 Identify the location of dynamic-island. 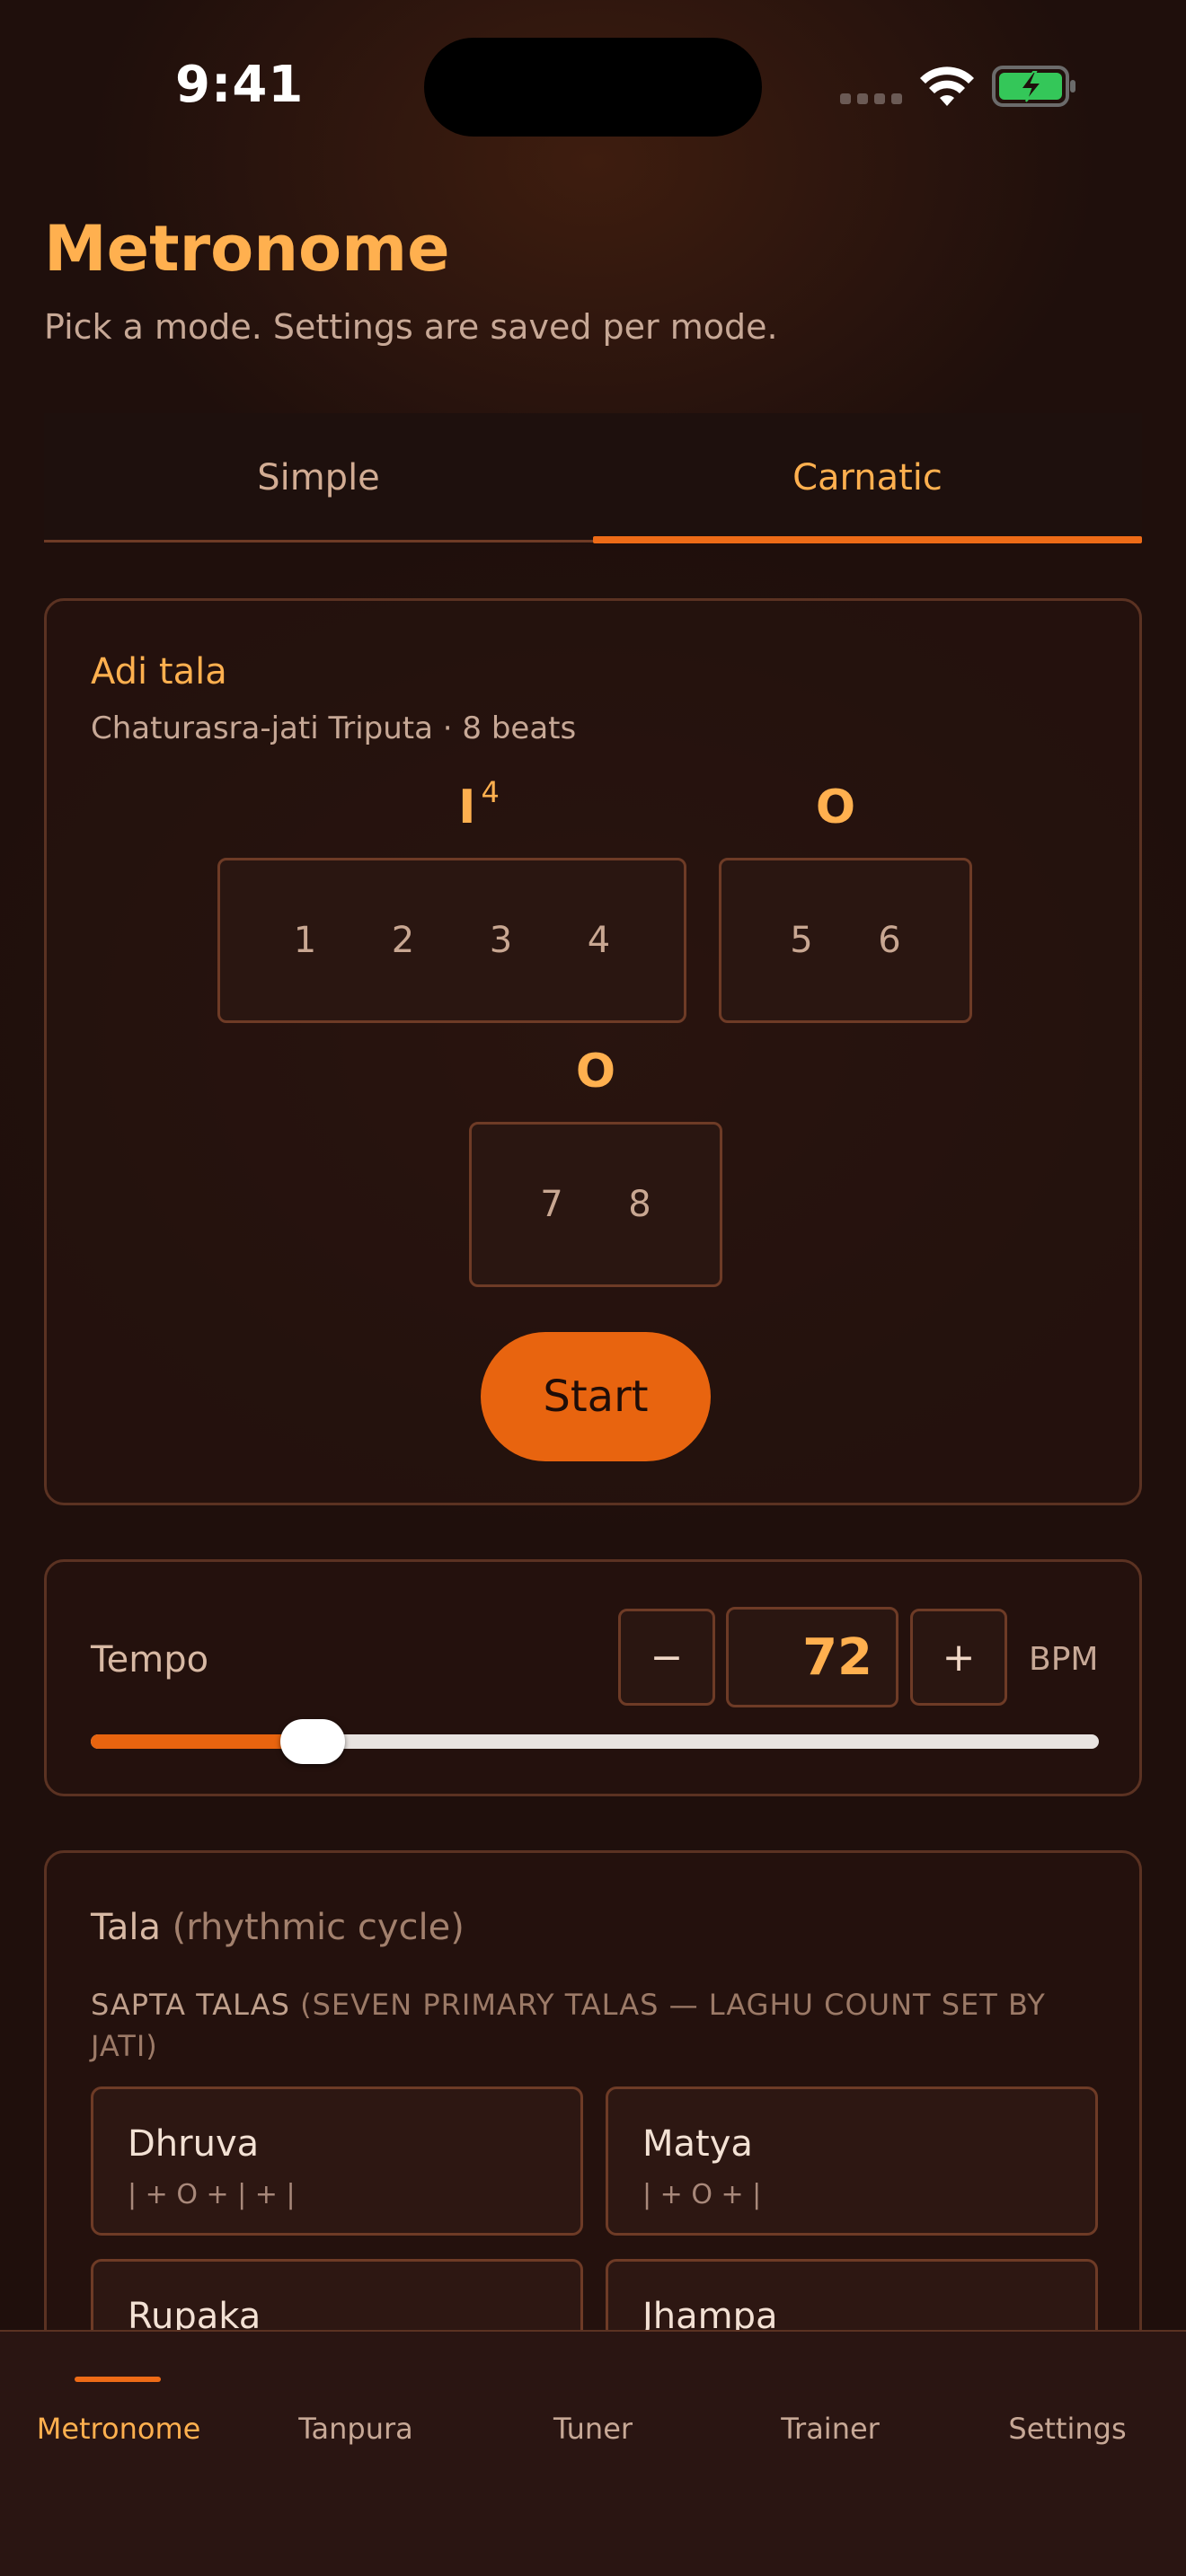
(593, 87).